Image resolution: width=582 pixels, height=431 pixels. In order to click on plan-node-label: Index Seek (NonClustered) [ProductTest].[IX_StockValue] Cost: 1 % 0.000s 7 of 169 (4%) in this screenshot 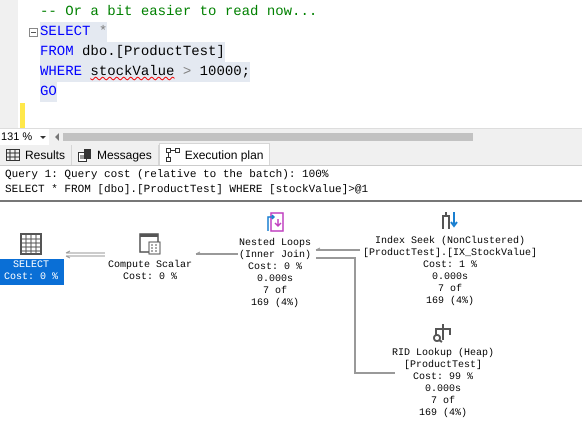, I will do `click(450, 272)`.